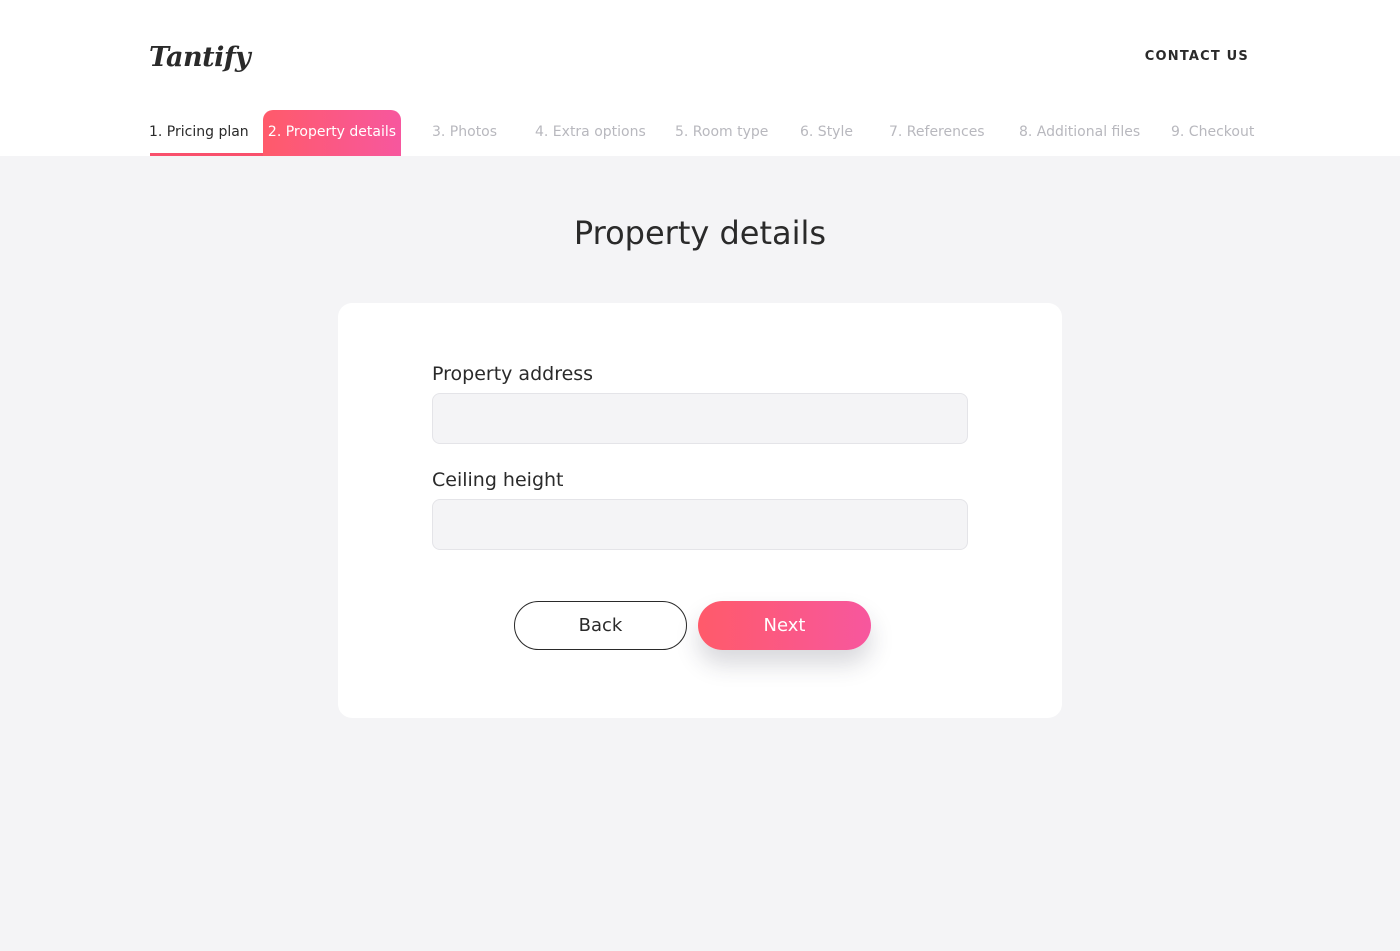 The height and width of the screenshot is (951, 1400). Describe the element at coordinates (498, 480) in the screenshot. I see `ceiling-height-label: Ceiling height` at that location.